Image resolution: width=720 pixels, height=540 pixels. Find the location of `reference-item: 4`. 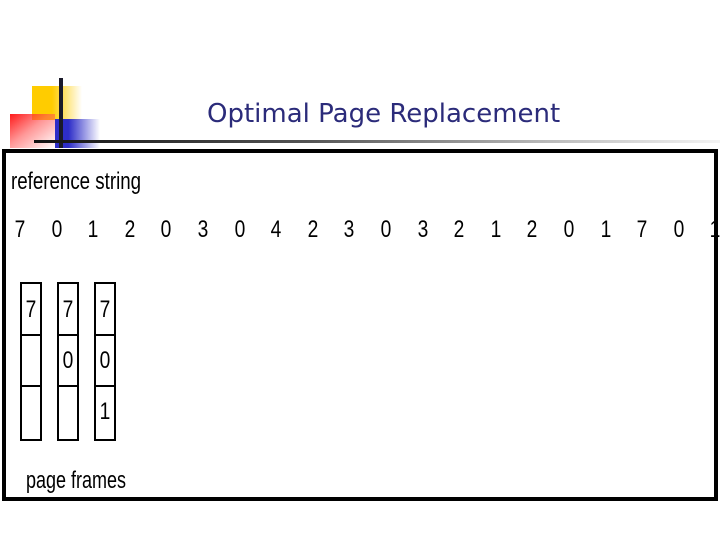

reference-item: 4 is located at coordinates (276, 229).